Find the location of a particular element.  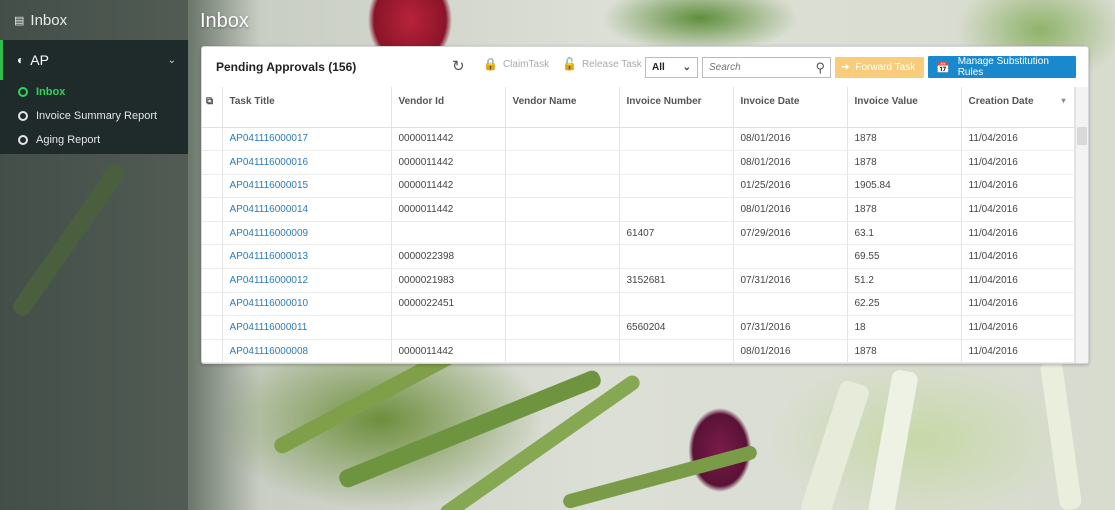

cell-vendor-id: 0000022398 is located at coordinates (448, 257).